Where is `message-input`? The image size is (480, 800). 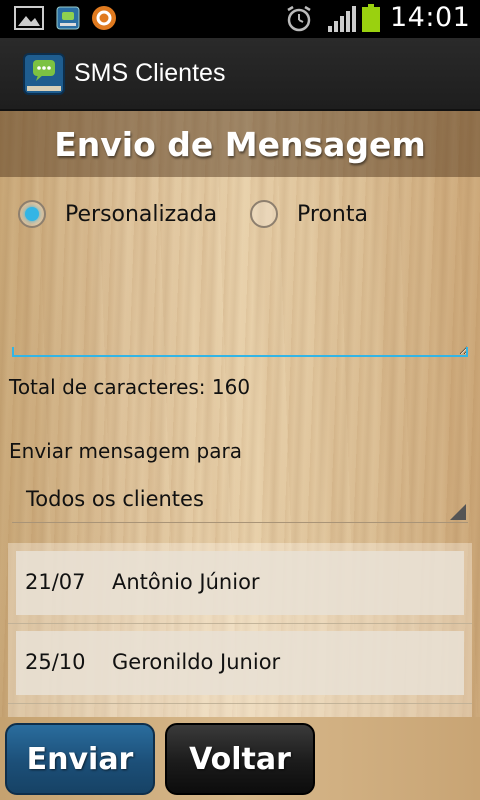 message-input is located at coordinates (240, 302).